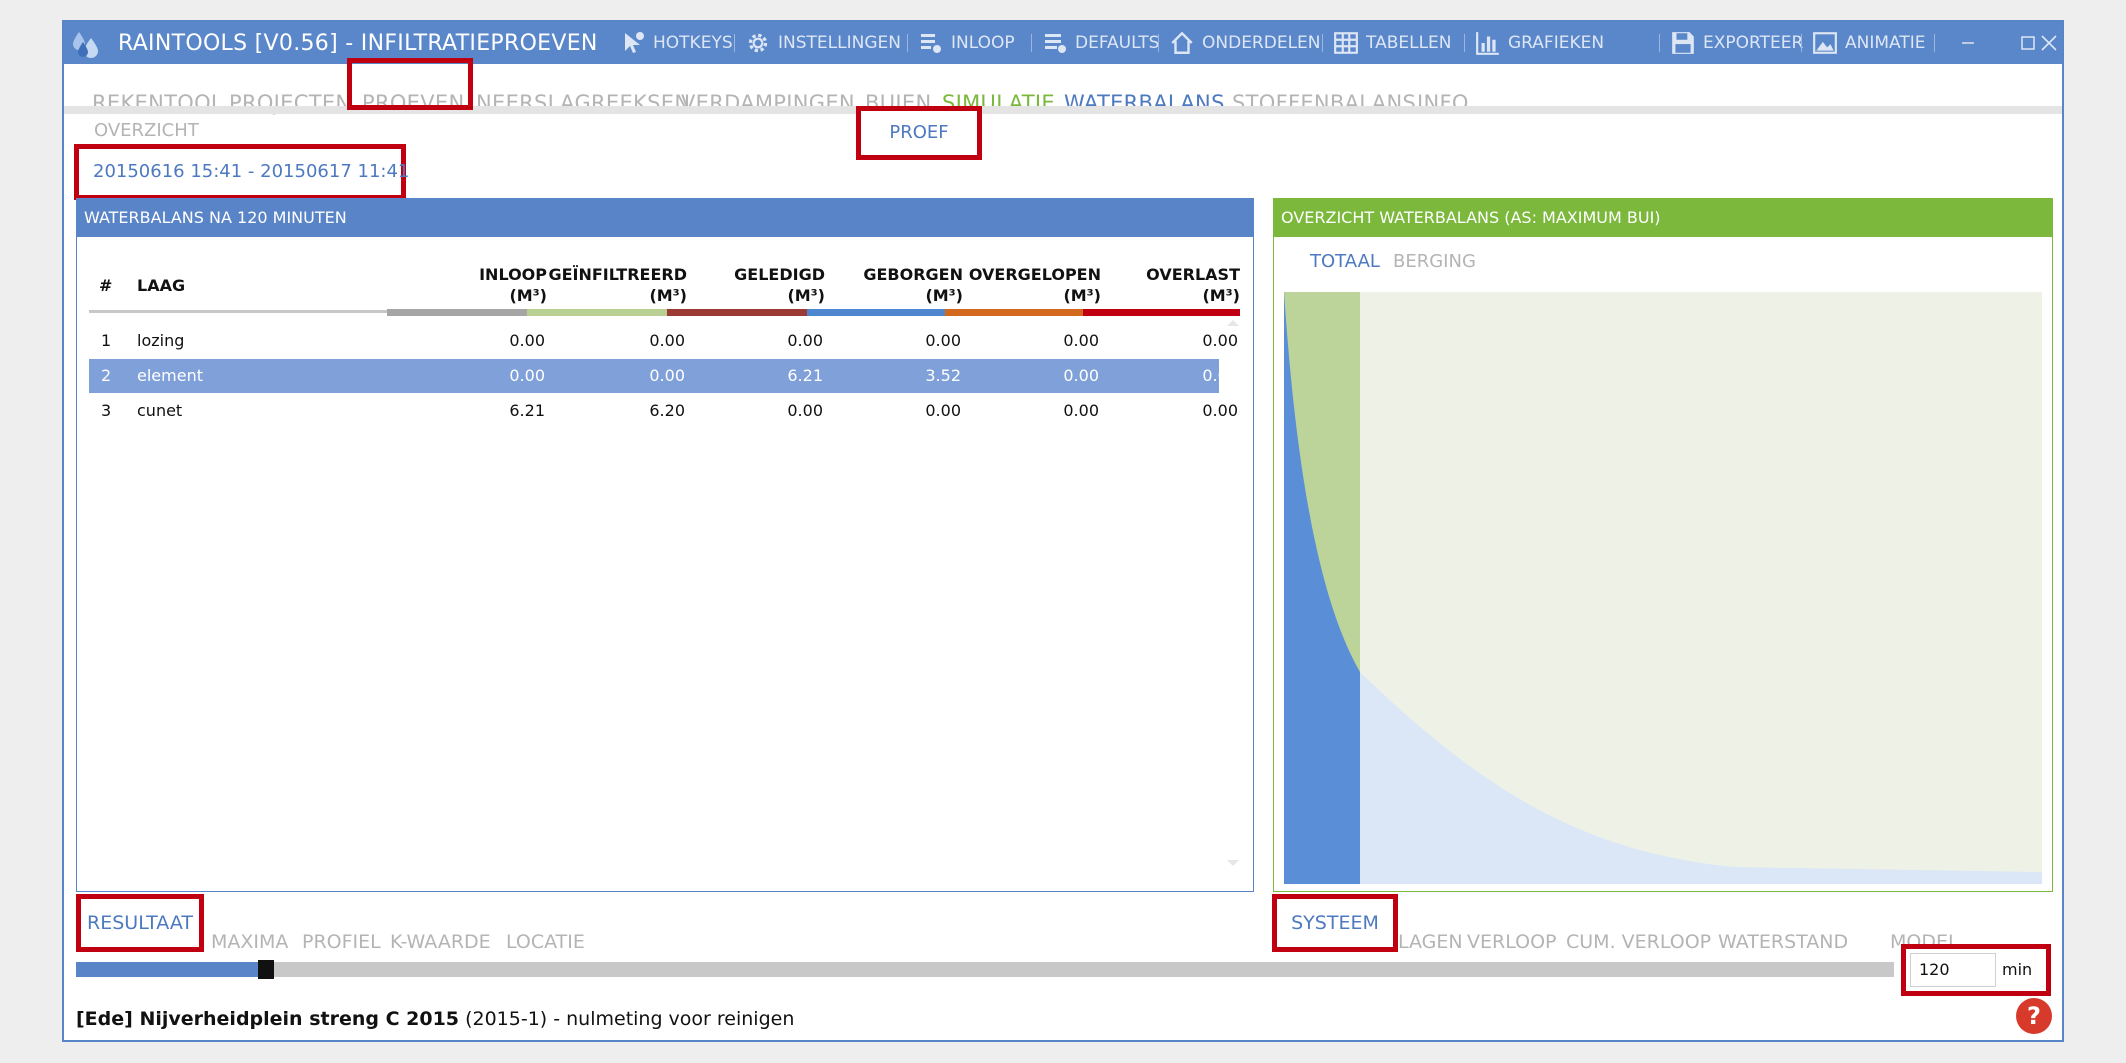 The width and height of the screenshot is (2126, 1063). I want to click on time-slider, so click(985, 969).